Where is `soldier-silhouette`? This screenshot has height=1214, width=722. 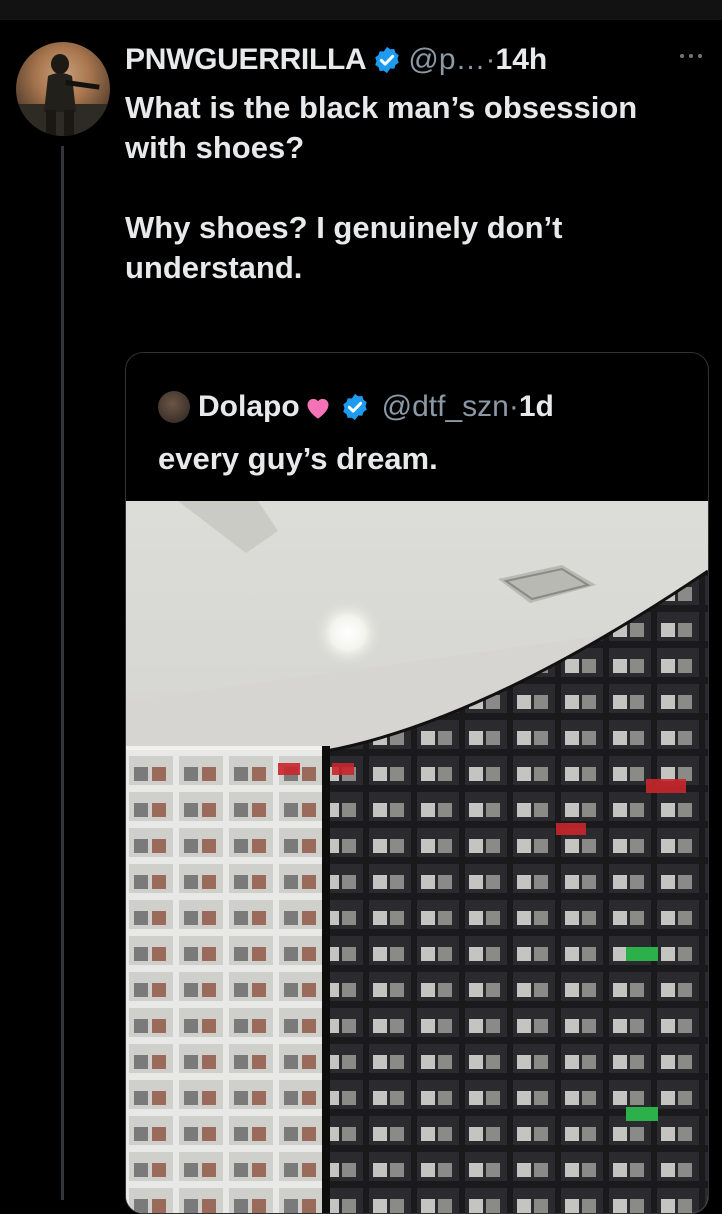
soldier-silhouette is located at coordinates (63, 95).